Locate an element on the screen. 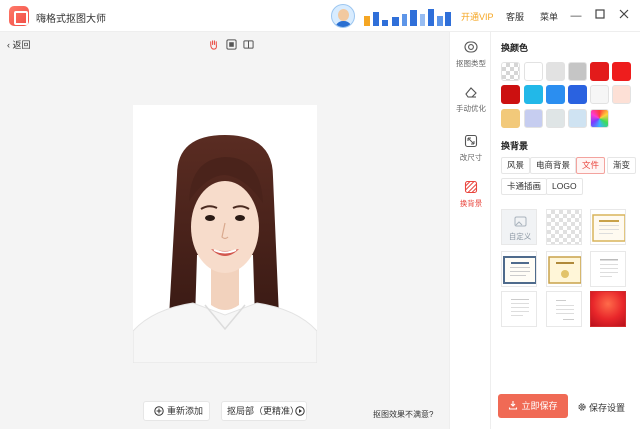  swatch-gold is located at coordinates (510, 118).